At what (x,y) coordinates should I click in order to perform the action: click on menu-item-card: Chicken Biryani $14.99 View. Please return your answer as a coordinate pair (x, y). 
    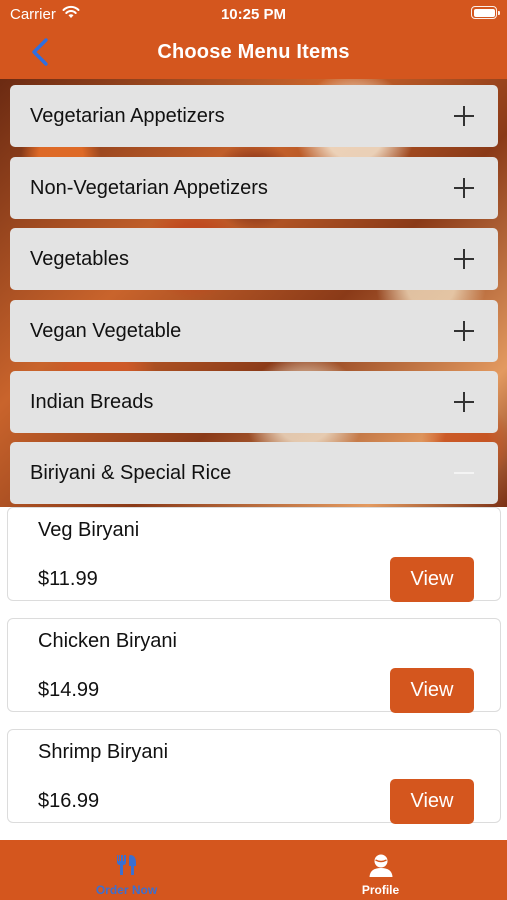
    Looking at the image, I should click on (254, 665).